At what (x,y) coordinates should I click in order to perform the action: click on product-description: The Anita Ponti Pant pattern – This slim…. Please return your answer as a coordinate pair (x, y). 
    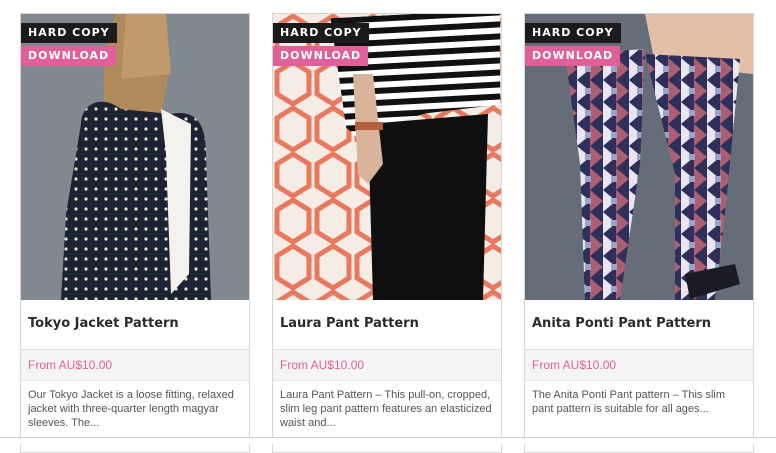
    Looking at the image, I should click on (629, 402).